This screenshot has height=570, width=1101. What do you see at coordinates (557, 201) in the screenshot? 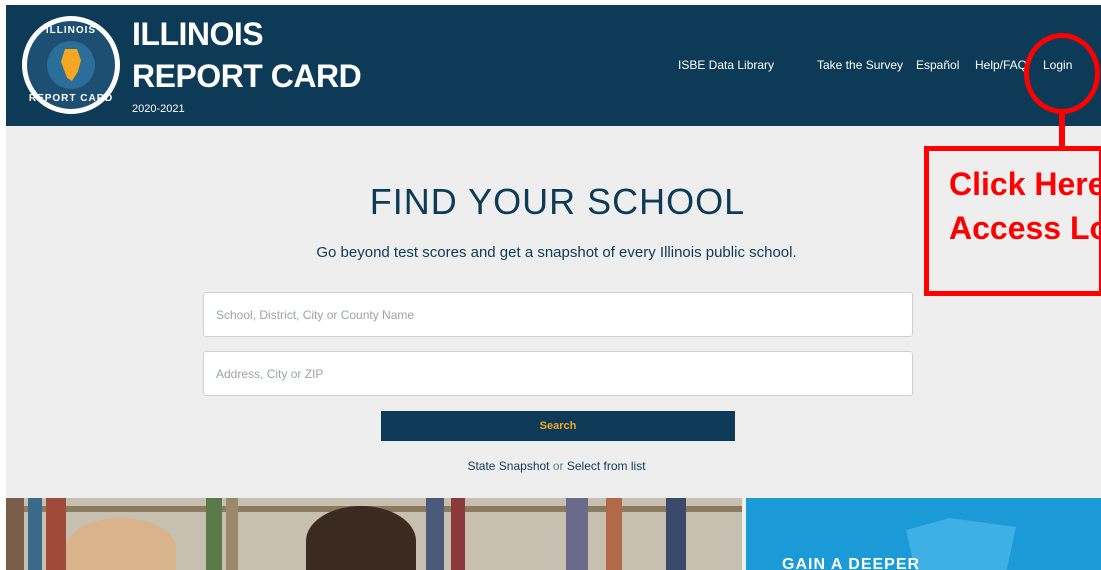
I see `page-title: FIND YOUR SCHOOL` at bounding box center [557, 201].